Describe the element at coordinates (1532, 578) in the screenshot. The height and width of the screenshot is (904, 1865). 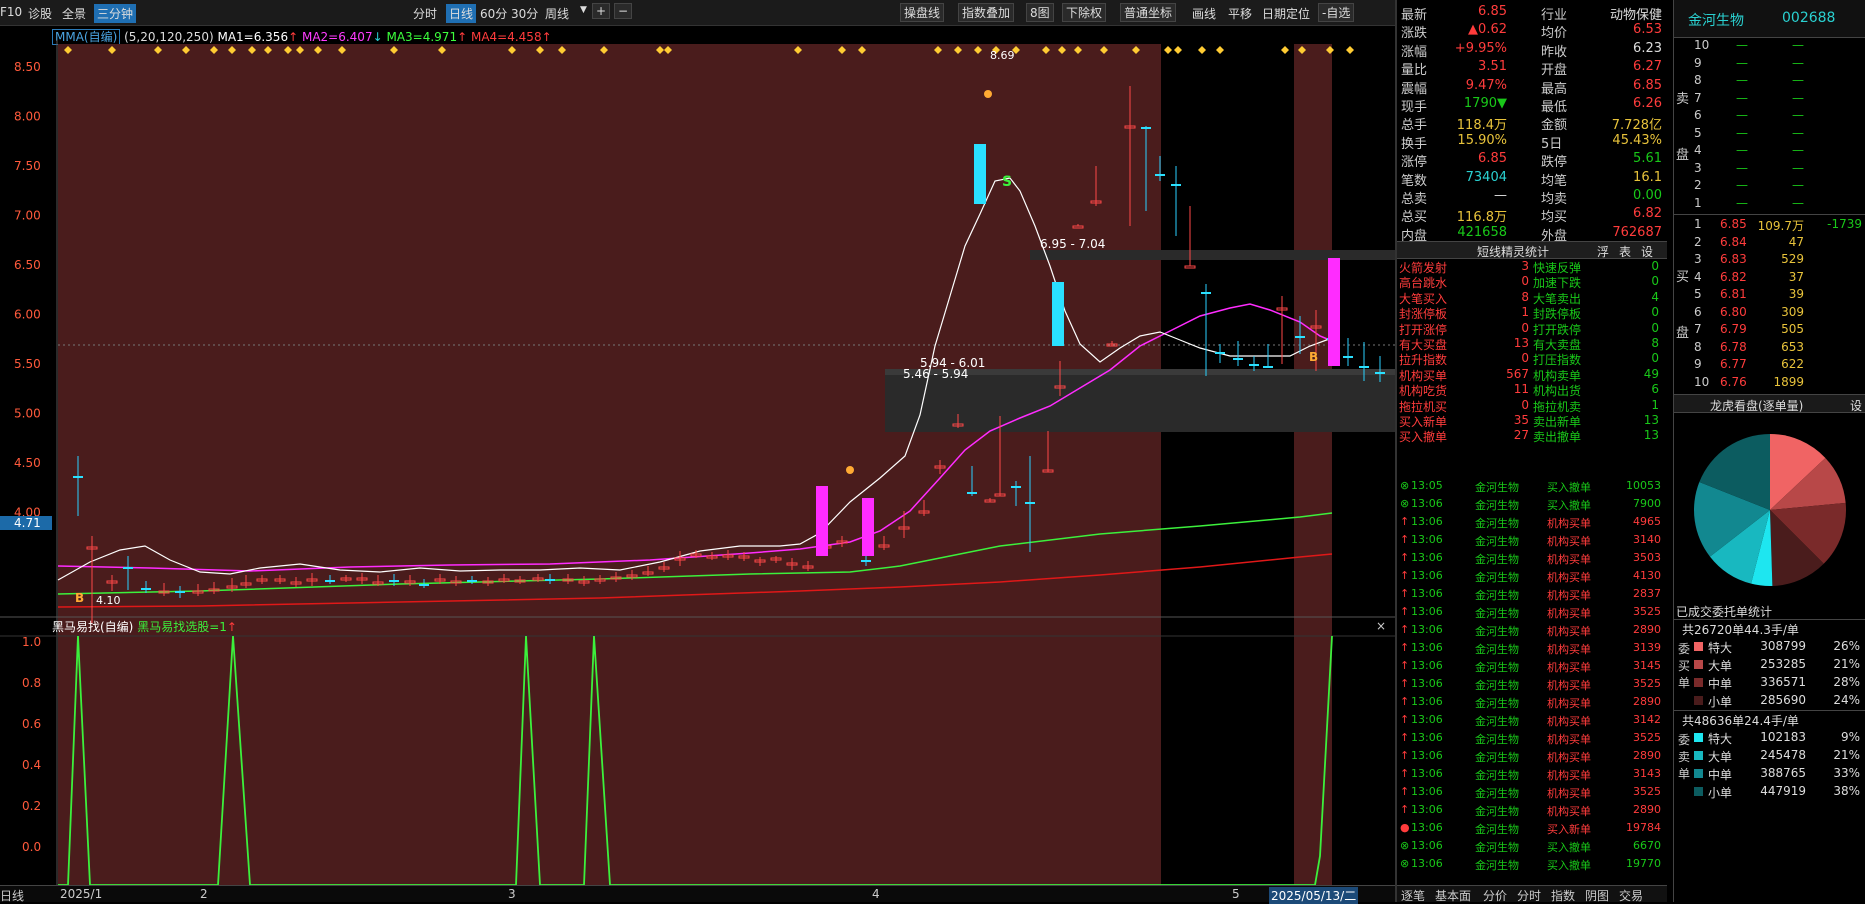
I see `tick-row: ↑ 13:06 金河生物 机构买单 4130` at that location.